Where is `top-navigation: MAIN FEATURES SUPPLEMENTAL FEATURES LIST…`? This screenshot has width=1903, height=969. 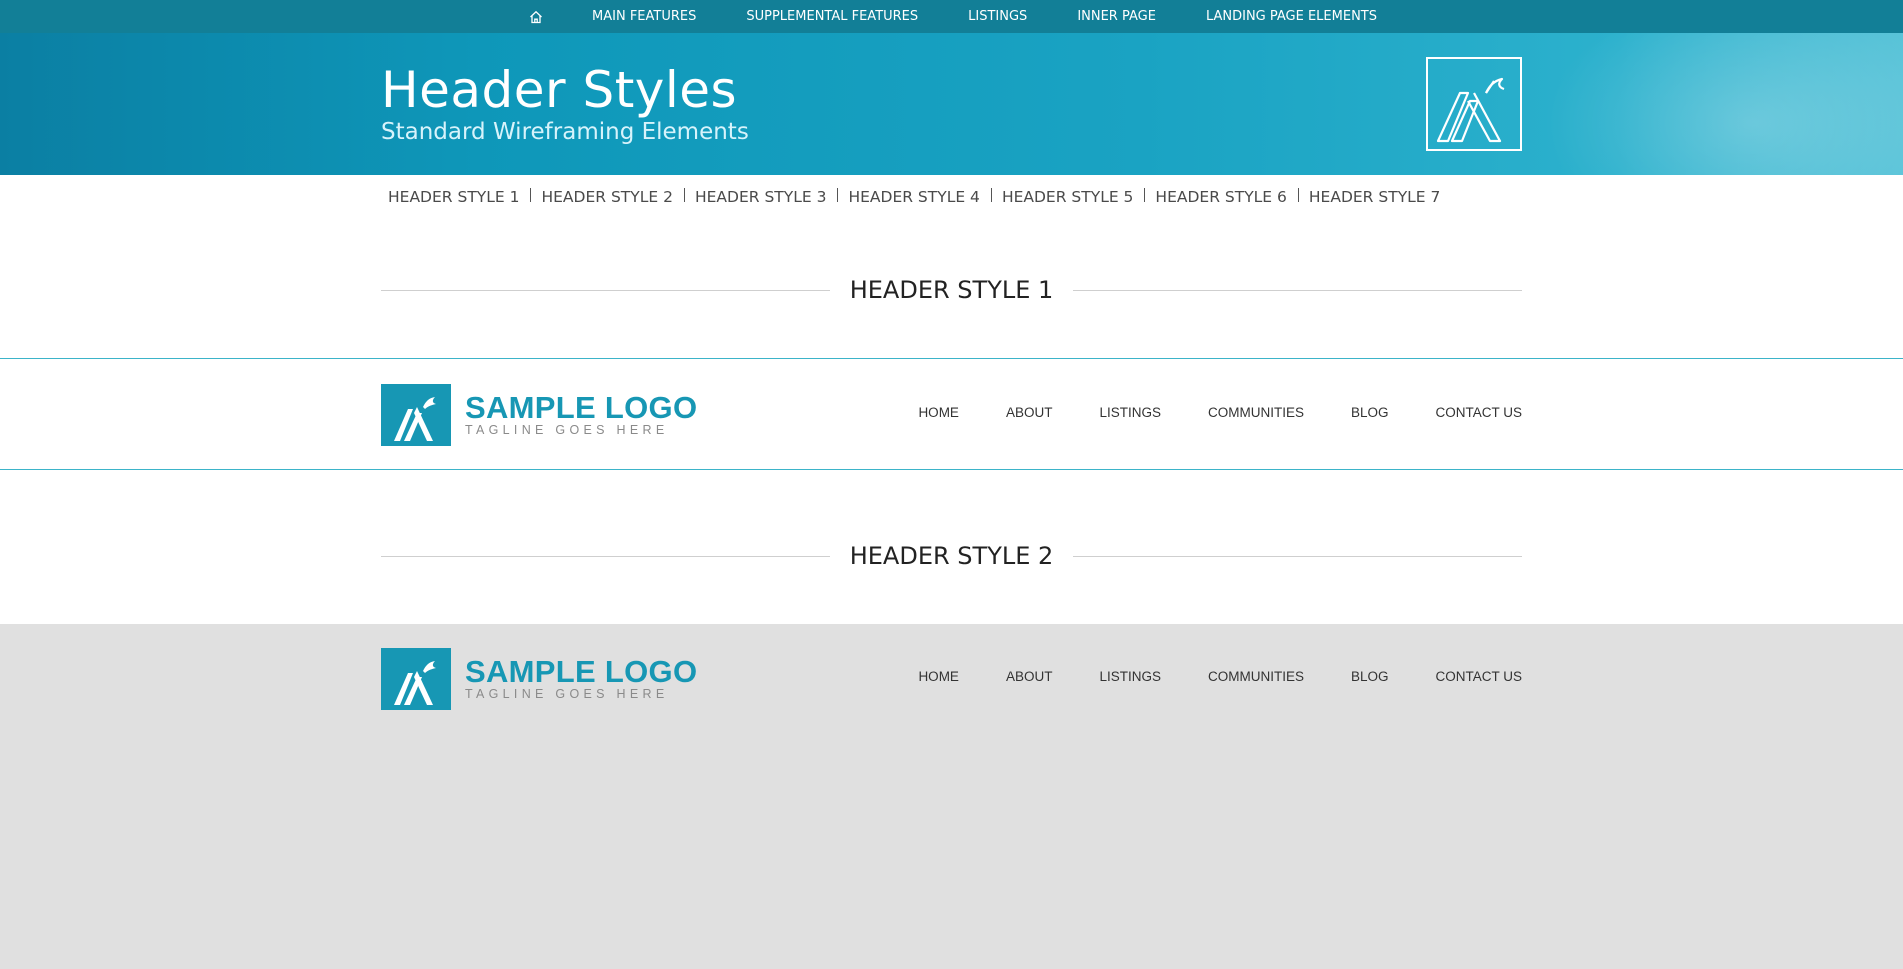 top-navigation: MAIN FEATURES SUPPLEMENTAL FEATURES LIST… is located at coordinates (951, 16).